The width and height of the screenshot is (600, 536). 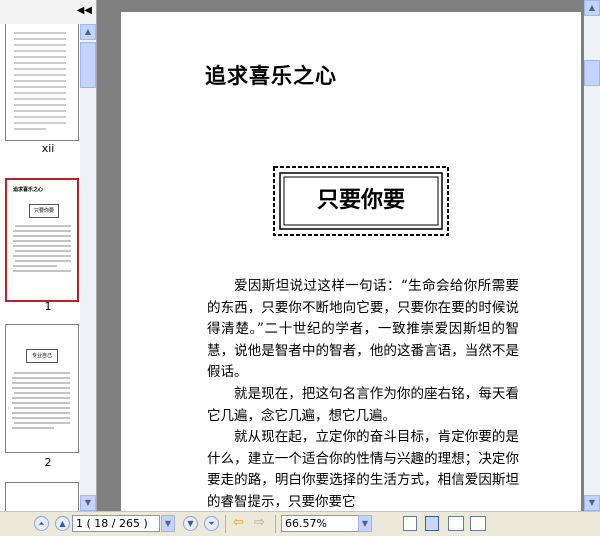 What do you see at coordinates (271, 75) in the screenshot?
I see `page-title: 追求喜乐之心` at bounding box center [271, 75].